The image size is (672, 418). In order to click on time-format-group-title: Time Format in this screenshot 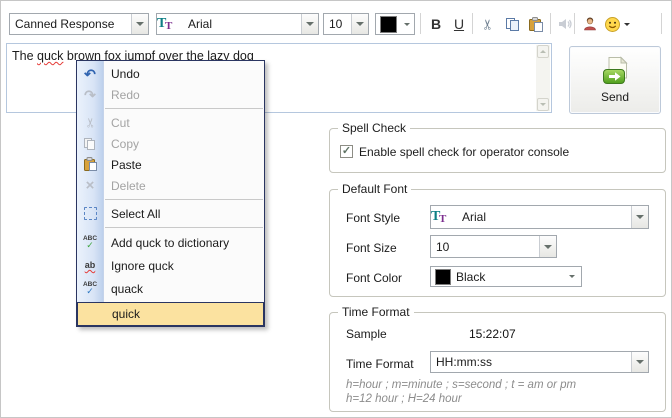, I will do `click(376, 312)`.